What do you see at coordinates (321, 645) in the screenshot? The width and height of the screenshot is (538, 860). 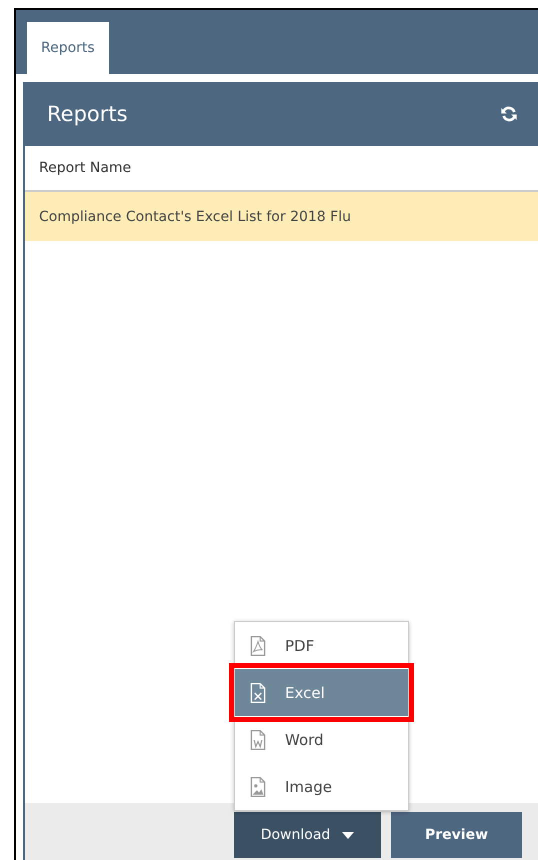 I see `menu-item: PDF` at bounding box center [321, 645].